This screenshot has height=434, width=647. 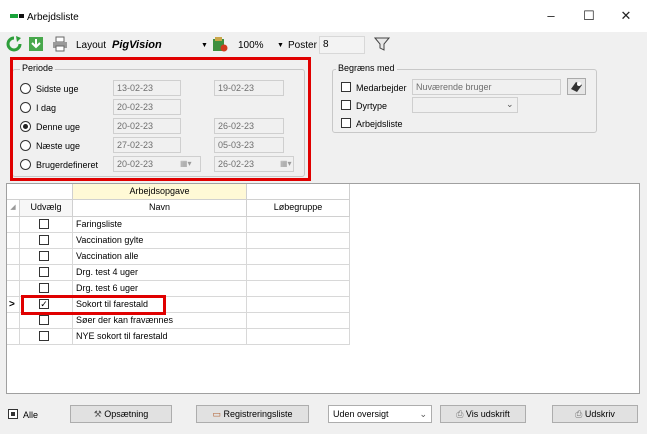 What do you see at coordinates (372, 106) in the screenshot?
I see `dyrtype-label: Dyrtype` at bounding box center [372, 106].